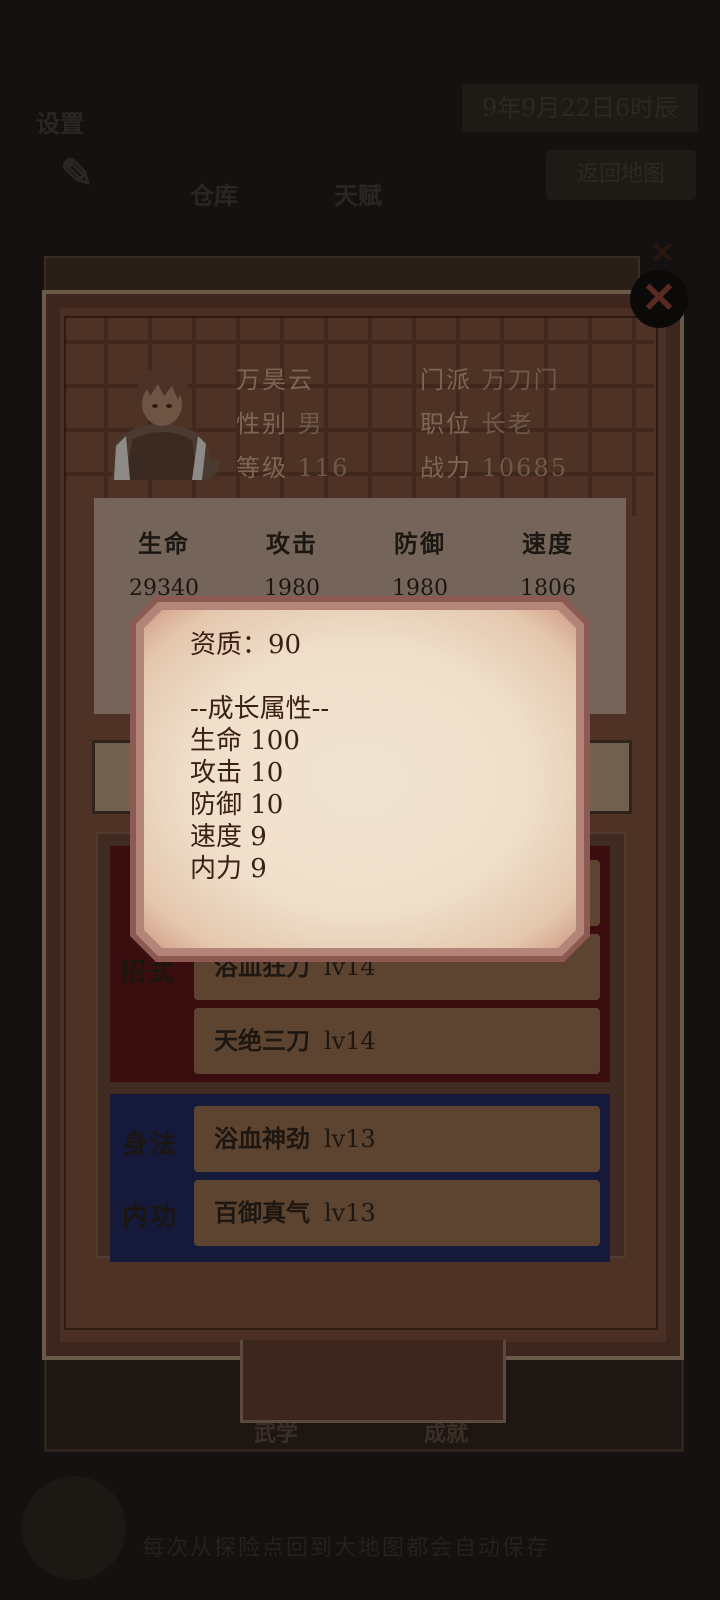 The height and width of the screenshot is (1600, 720). Describe the element at coordinates (228, 869) in the screenshot. I see `growth-line-inner: 内力 9` at that location.